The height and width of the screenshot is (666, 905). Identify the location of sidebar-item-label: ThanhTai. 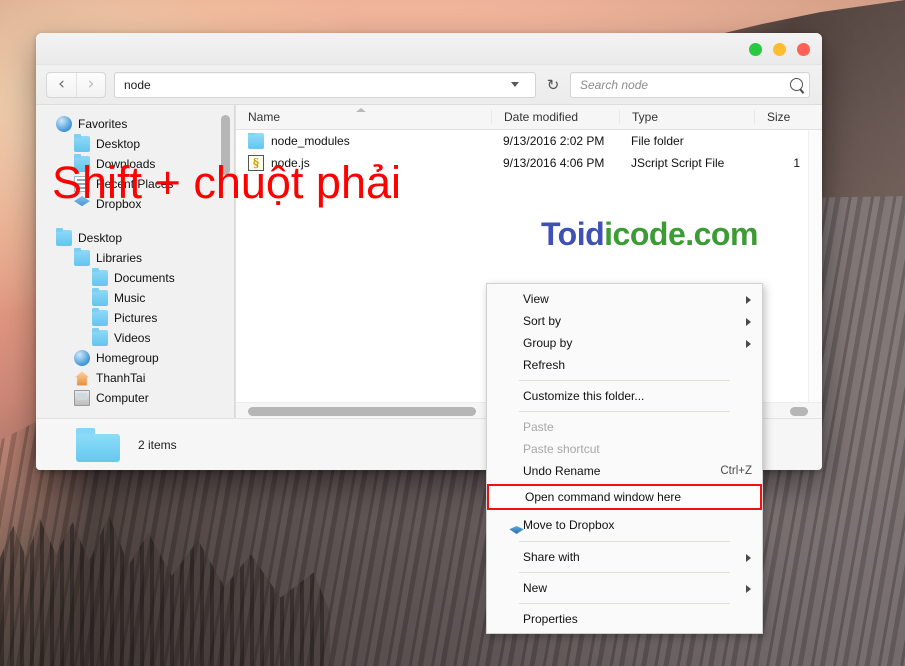
(121, 378).